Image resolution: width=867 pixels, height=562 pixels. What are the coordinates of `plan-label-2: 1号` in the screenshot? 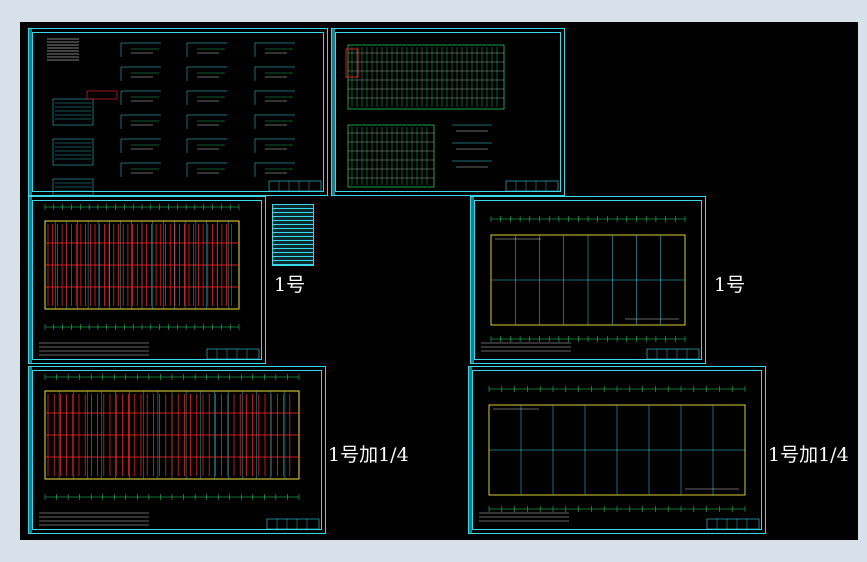 It's located at (730, 285).